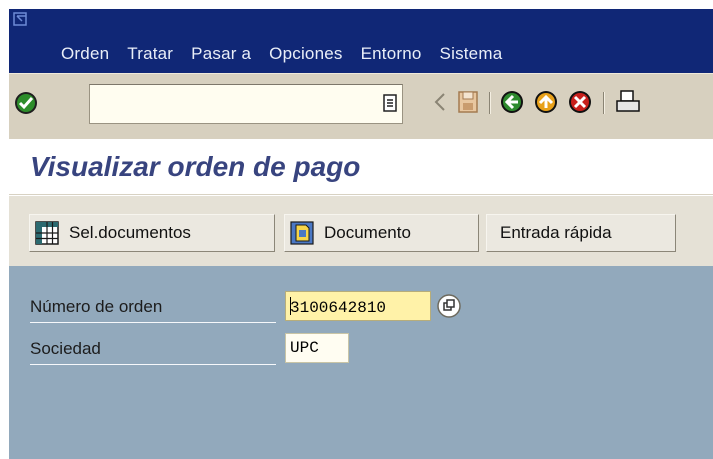 This screenshot has width=713, height=459. Describe the element at coordinates (130, 232) in the screenshot. I see `sel-documentos-label: Sel.documentos` at that location.